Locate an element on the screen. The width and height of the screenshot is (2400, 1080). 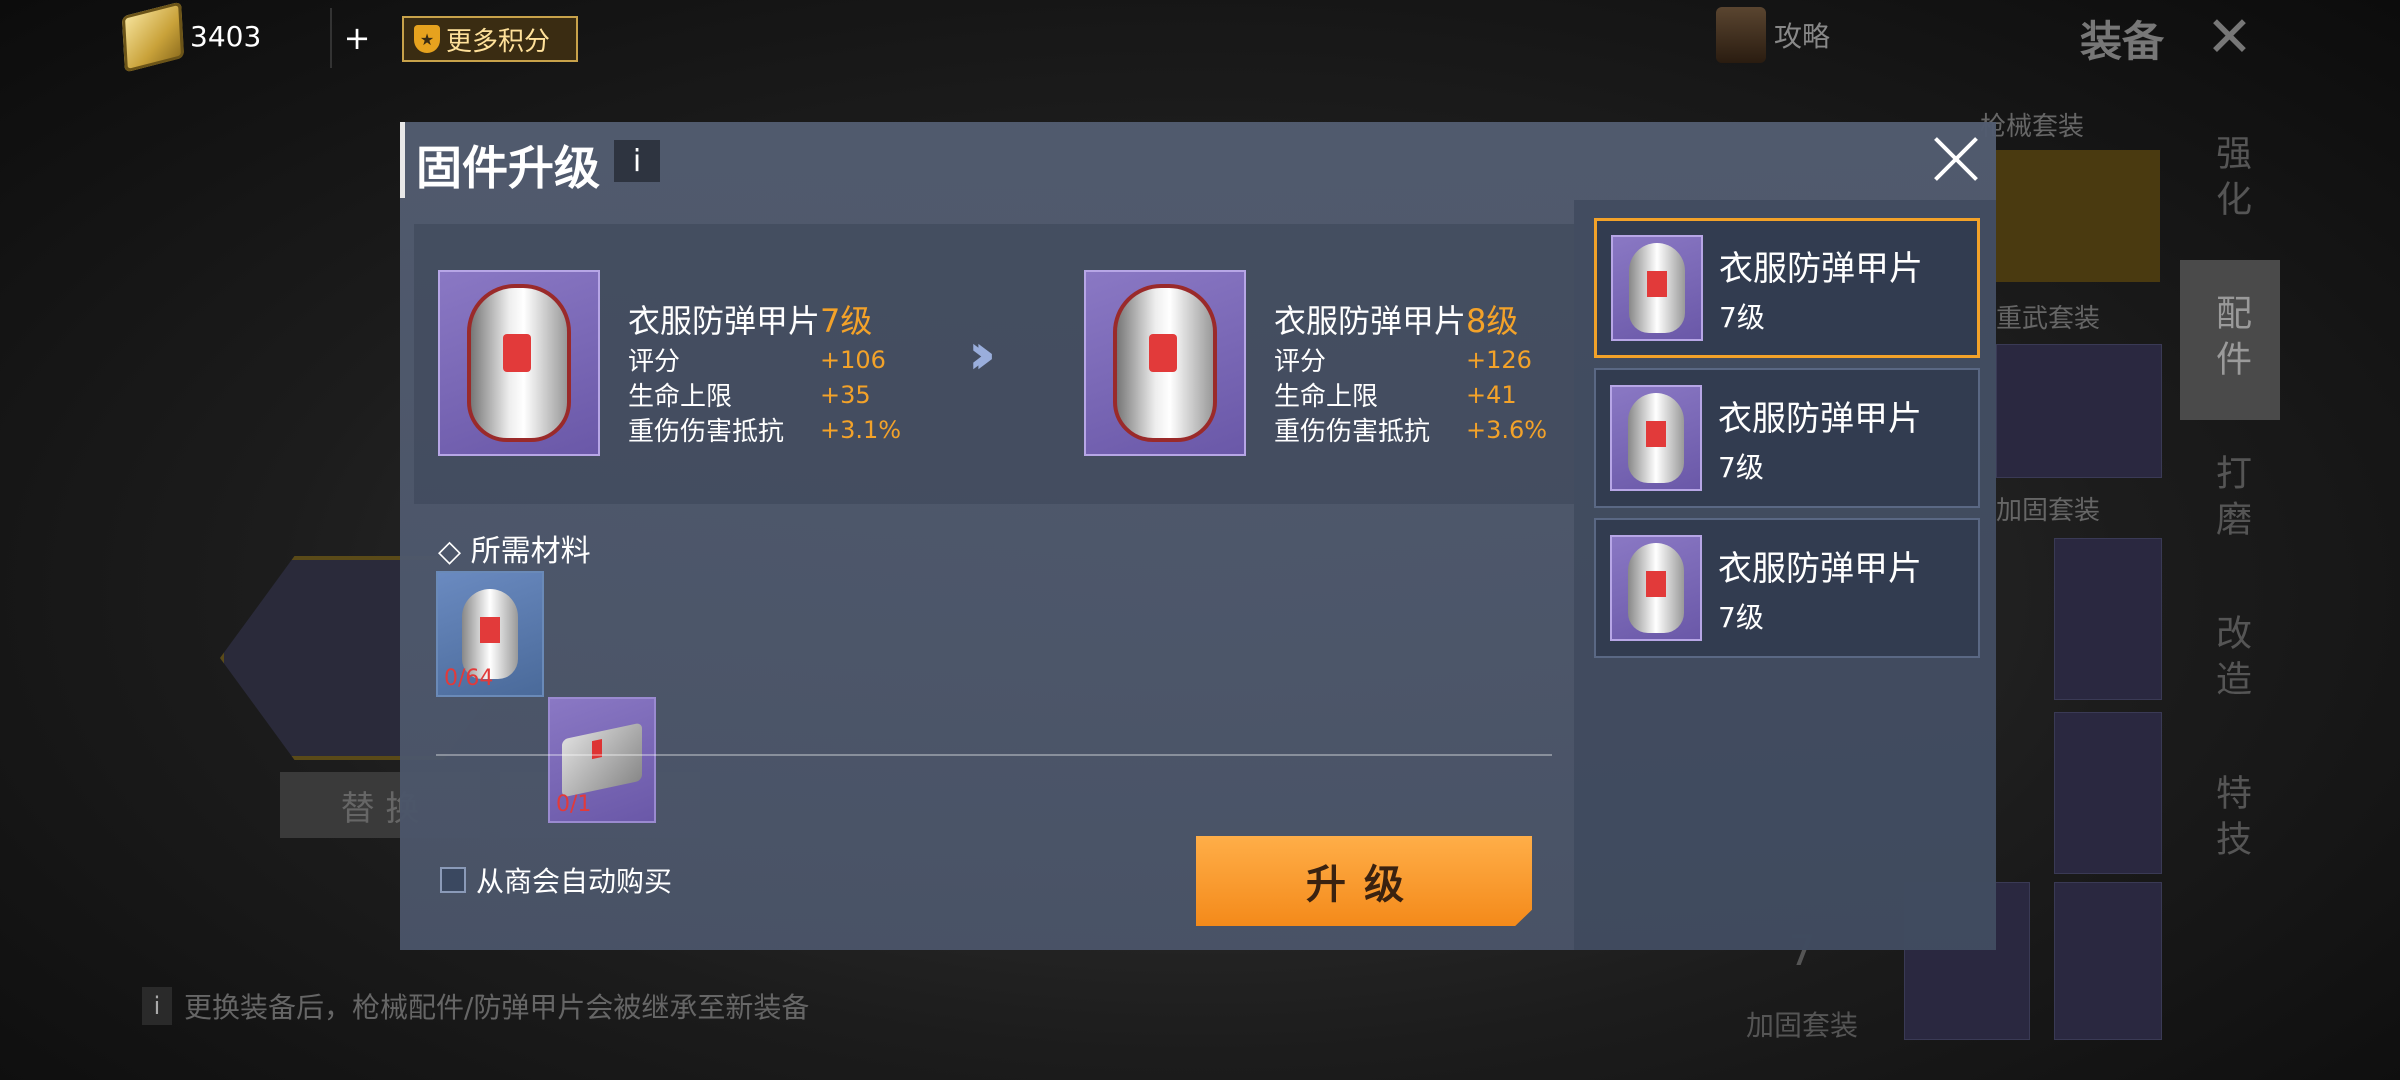
currency-amount: 3403 is located at coordinates (226, 36).